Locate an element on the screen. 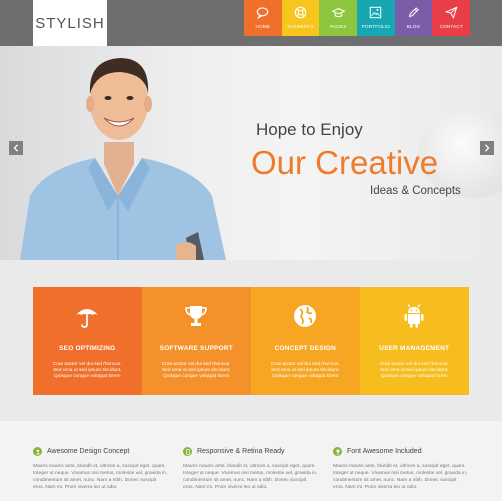 Image resolution: width=502 pixels, height=501 pixels. android-icon is located at coordinates (414, 316).